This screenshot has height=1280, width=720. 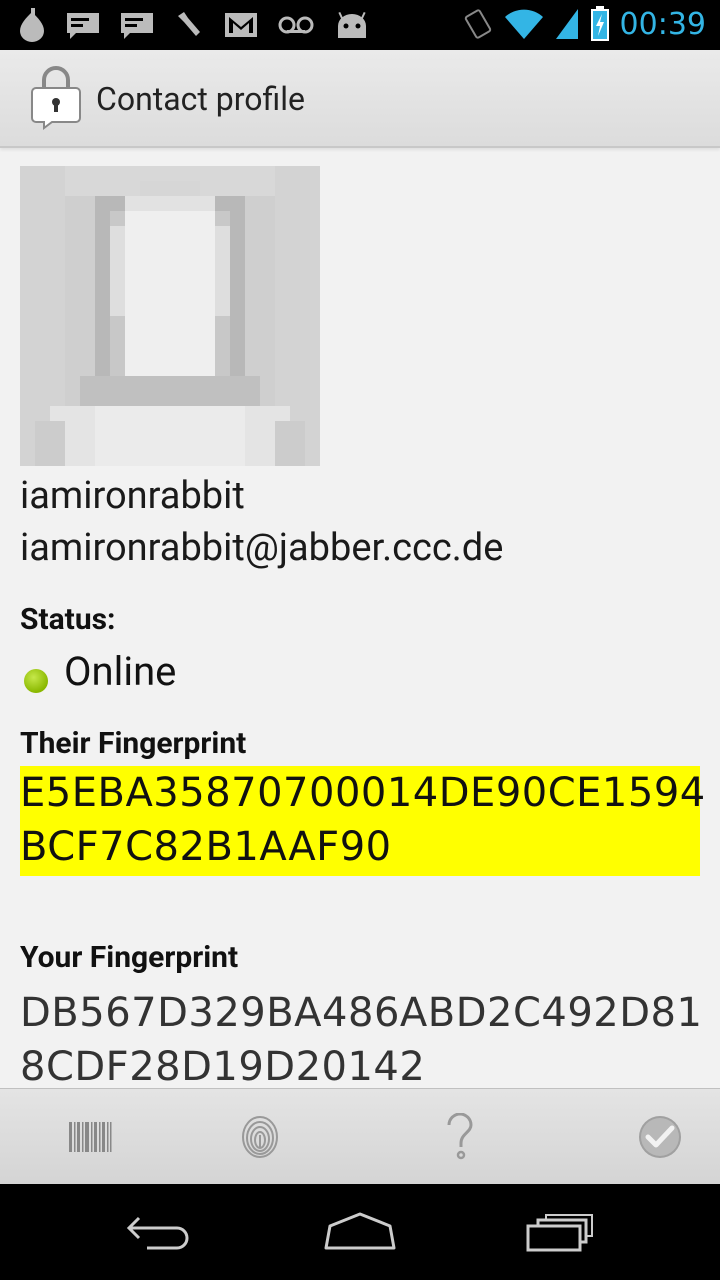 What do you see at coordinates (56, 98) in the screenshot?
I see `lock-chat-icon` at bounding box center [56, 98].